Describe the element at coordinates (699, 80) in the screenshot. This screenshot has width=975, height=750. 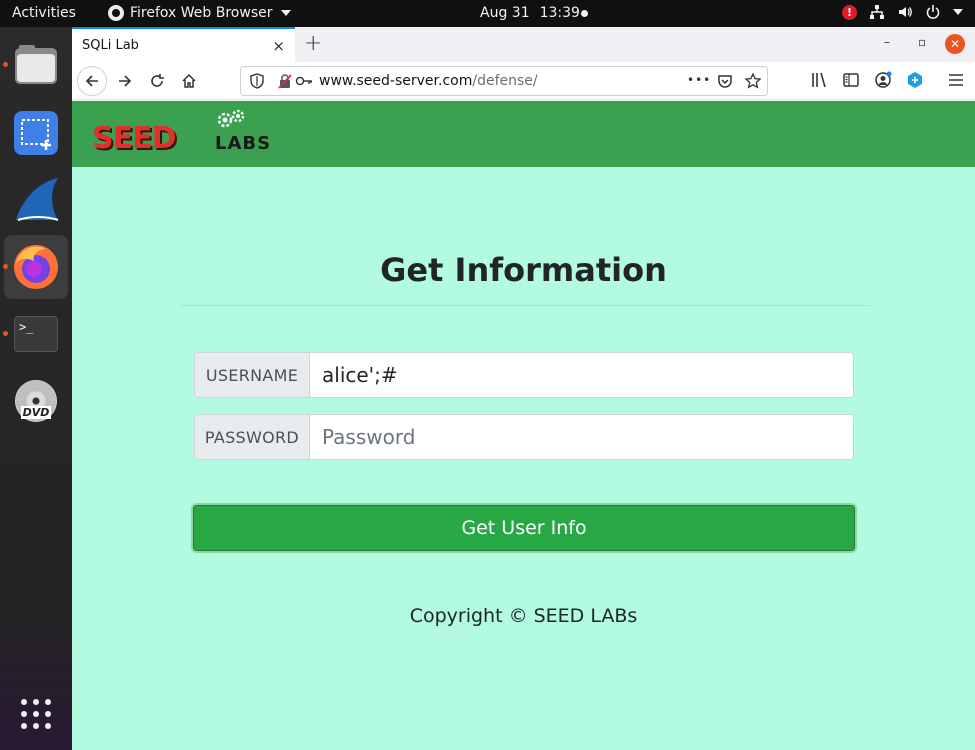
I see `page-actions-more-icon: •••` at that location.